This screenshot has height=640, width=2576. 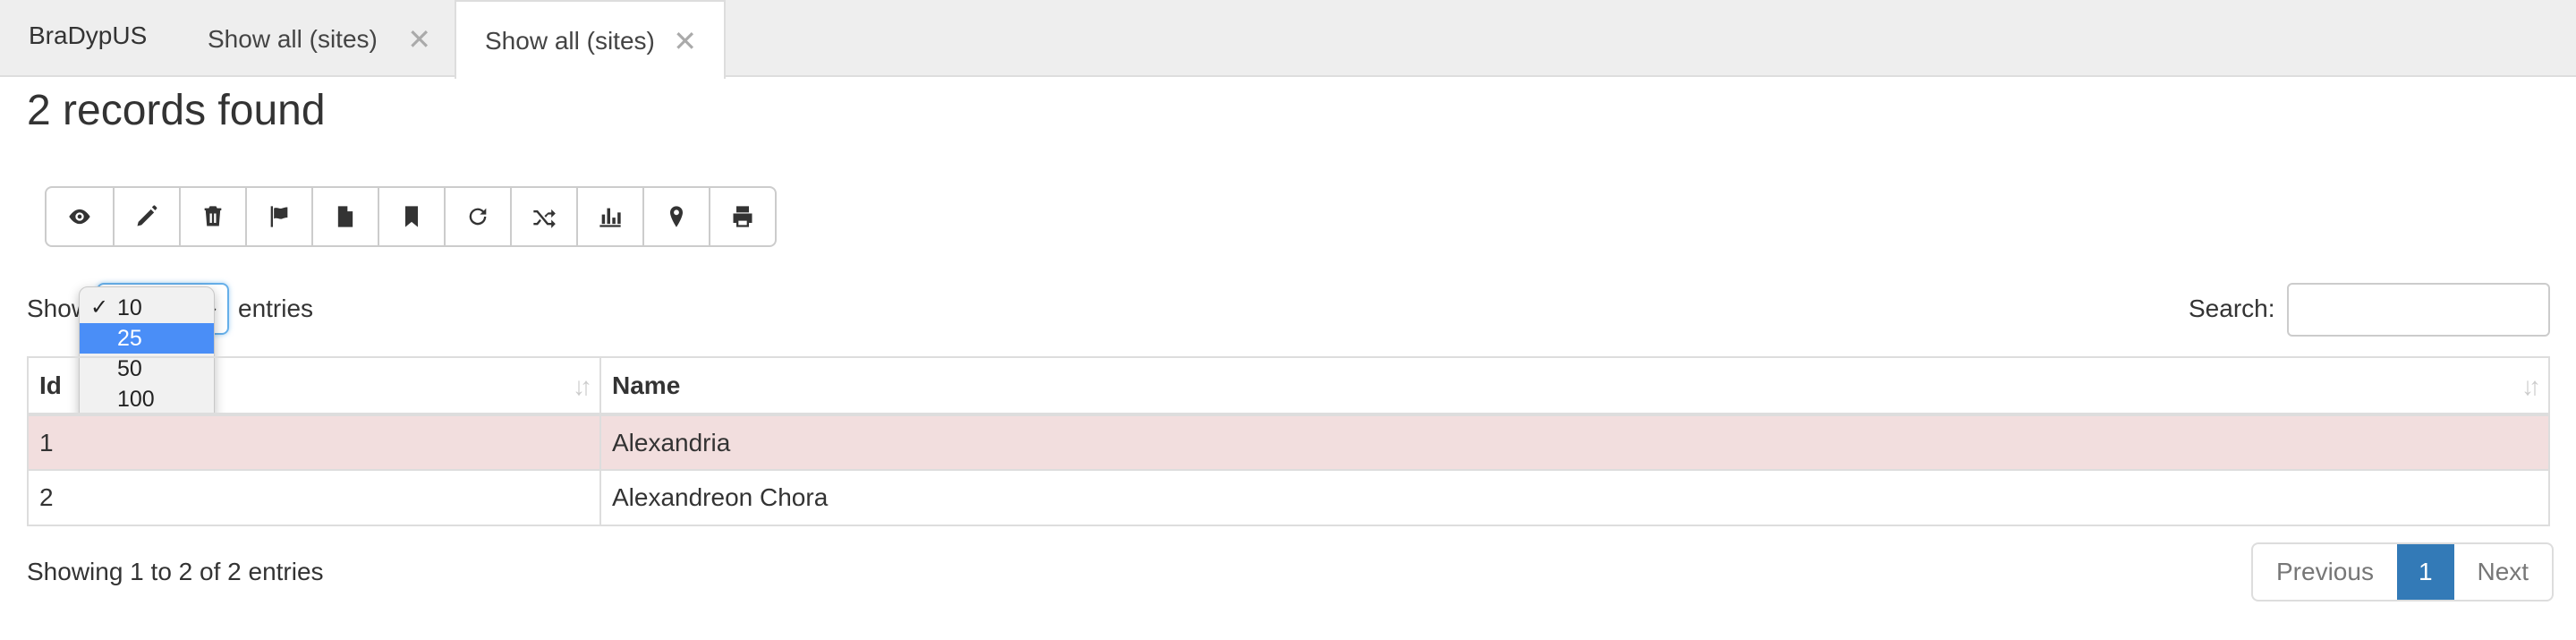 I want to click on previous-button: Previous, so click(x=2325, y=572).